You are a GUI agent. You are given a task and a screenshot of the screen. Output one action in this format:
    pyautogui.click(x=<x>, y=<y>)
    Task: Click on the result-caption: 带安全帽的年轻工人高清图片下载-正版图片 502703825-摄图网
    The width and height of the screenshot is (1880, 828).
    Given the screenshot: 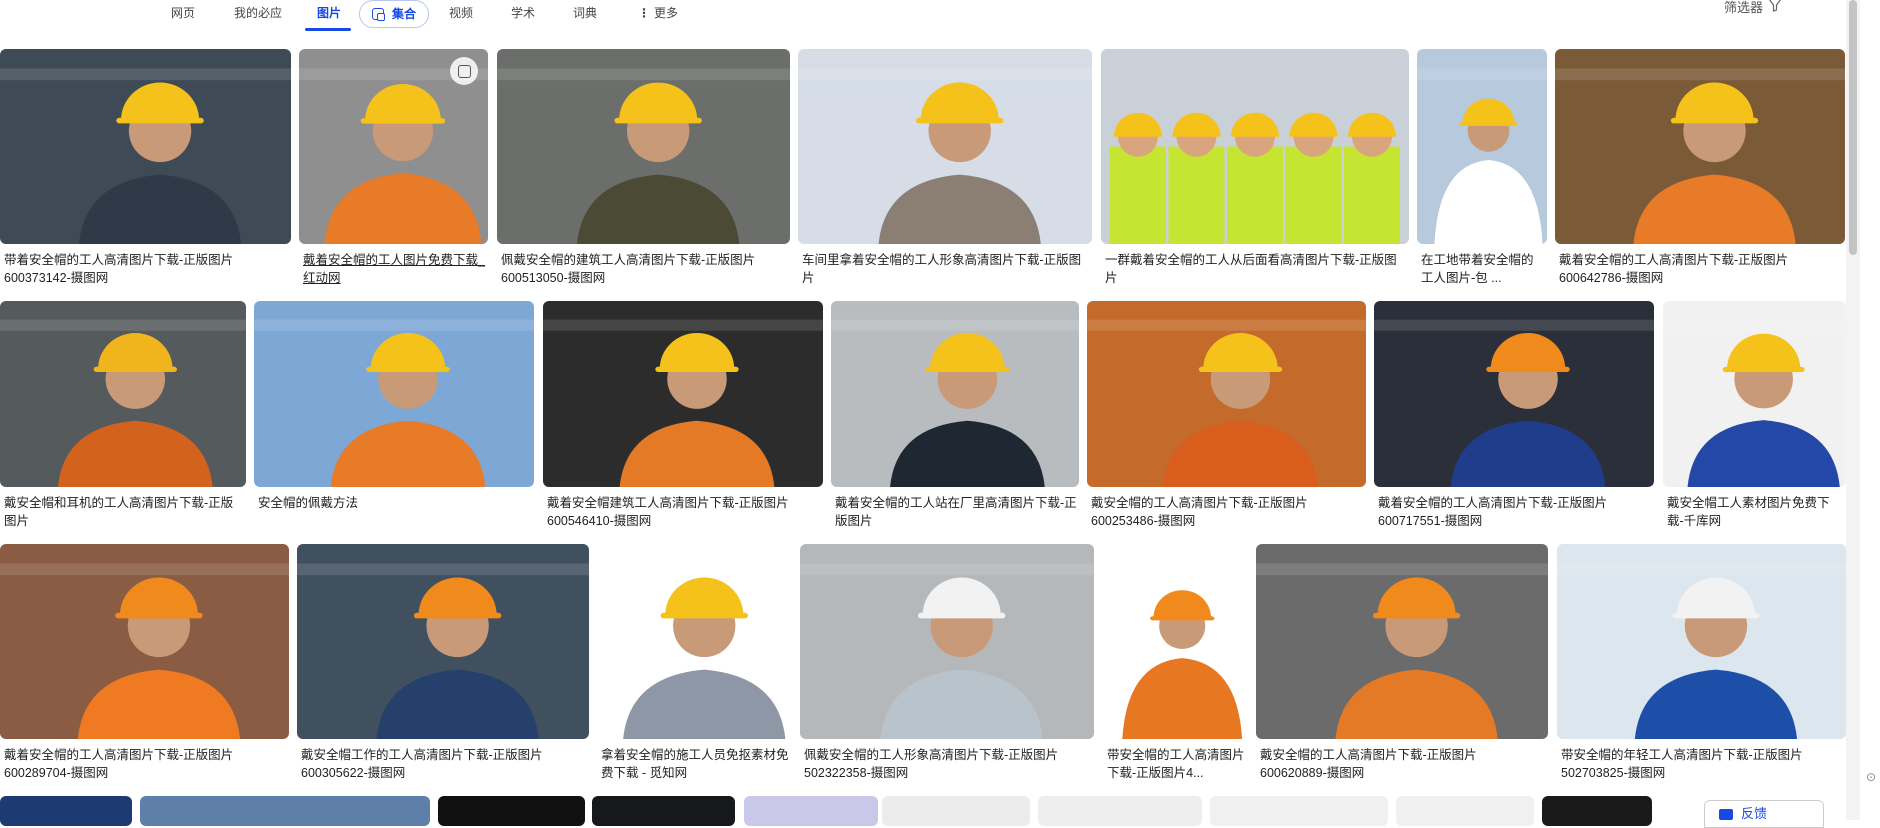 What is the action you would take?
    pyautogui.click(x=1702, y=764)
    